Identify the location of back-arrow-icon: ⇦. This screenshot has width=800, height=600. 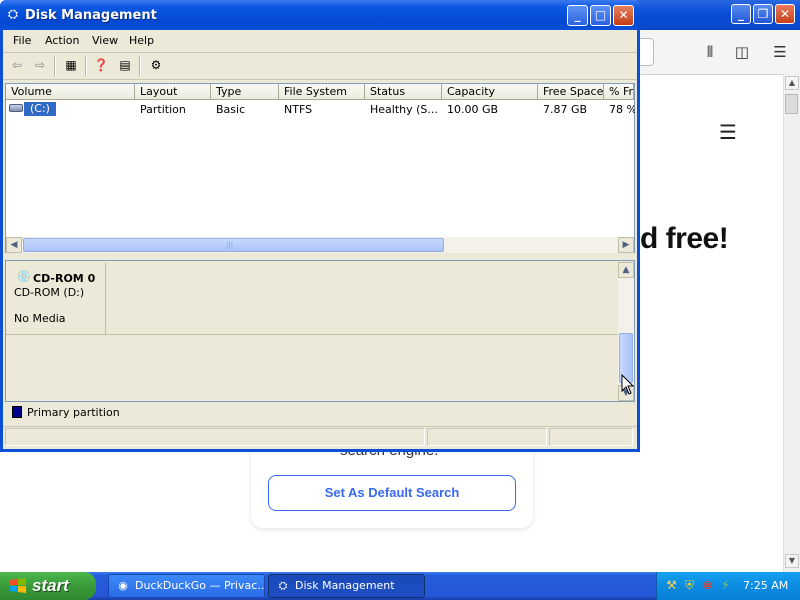
(17, 65).